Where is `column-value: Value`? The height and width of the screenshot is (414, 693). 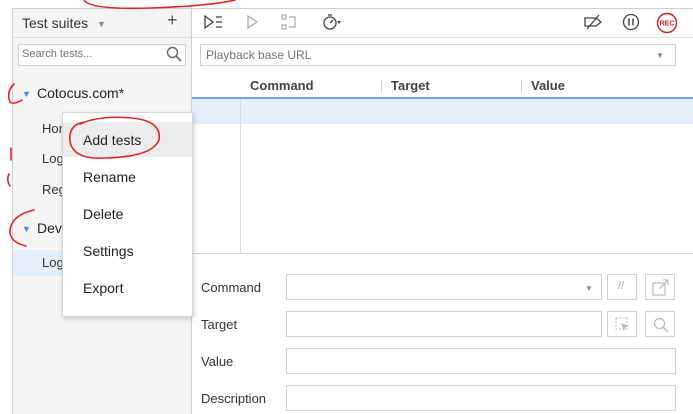
column-value: Value is located at coordinates (548, 85).